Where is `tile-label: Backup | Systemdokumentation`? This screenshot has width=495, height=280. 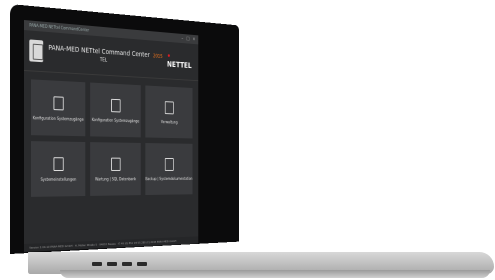
tile-label: Backup | Systemdokumentation is located at coordinates (169, 178).